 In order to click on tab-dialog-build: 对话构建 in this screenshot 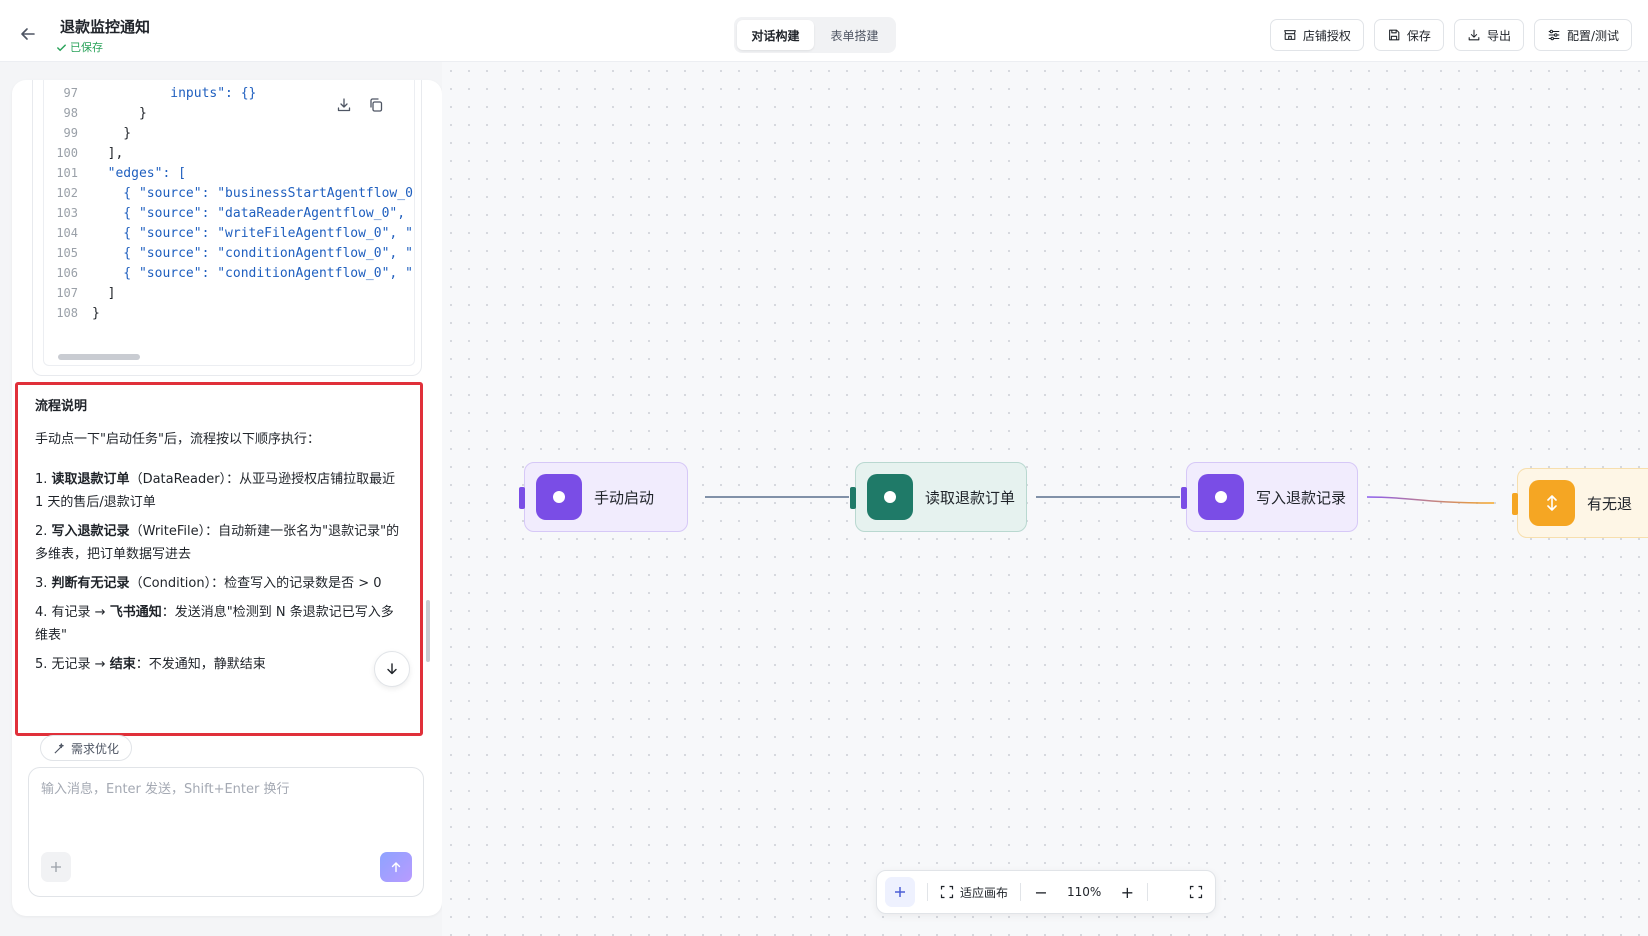, I will do `click(775, 35)`.